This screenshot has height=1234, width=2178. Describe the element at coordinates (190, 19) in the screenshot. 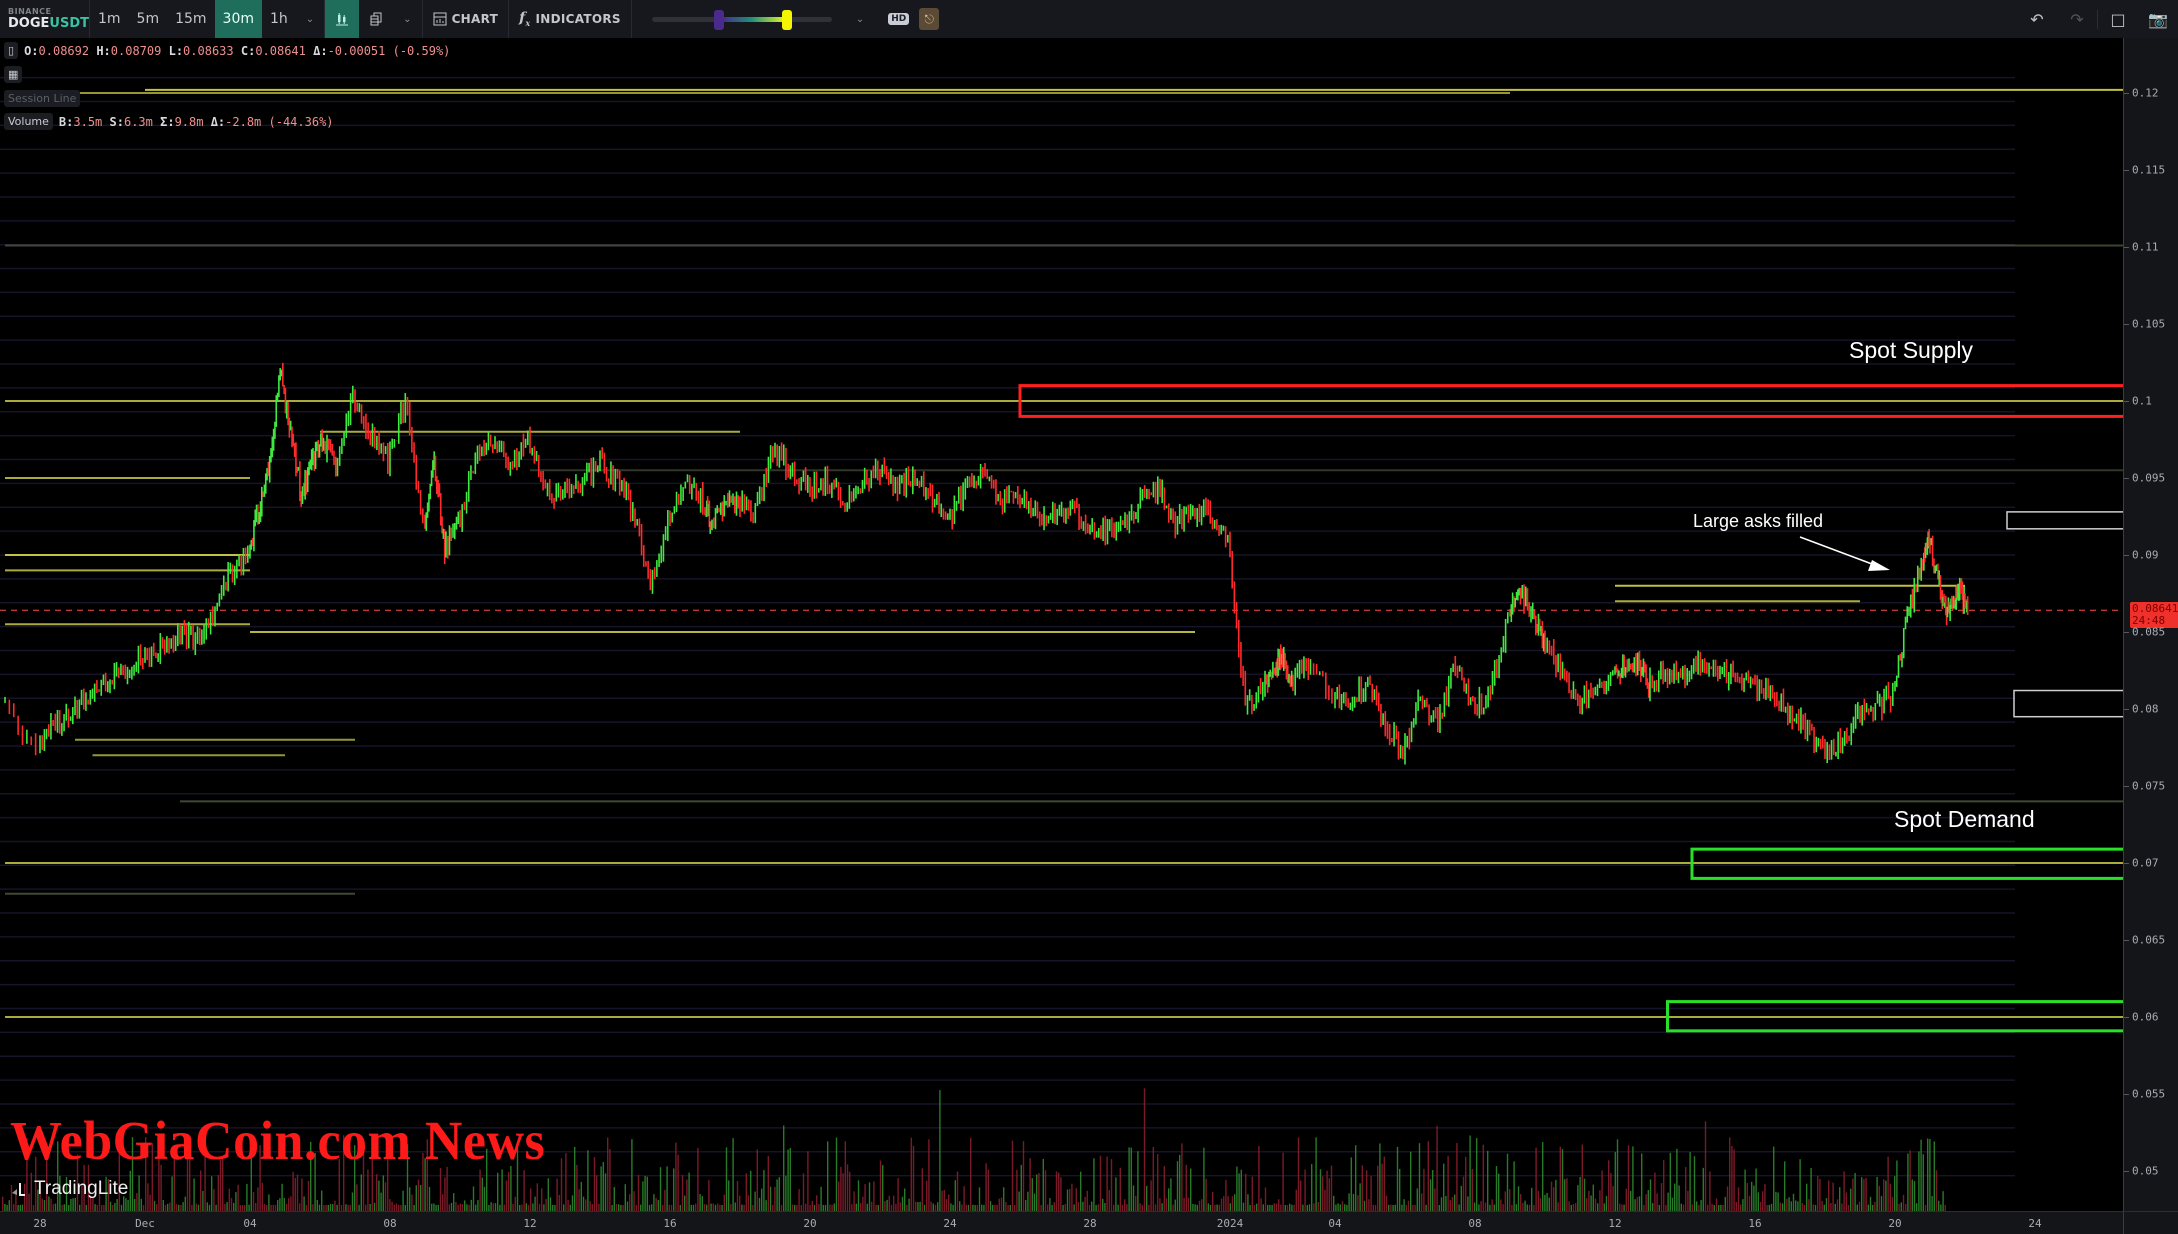

I see `timeframe-15m: 15m` at that location.